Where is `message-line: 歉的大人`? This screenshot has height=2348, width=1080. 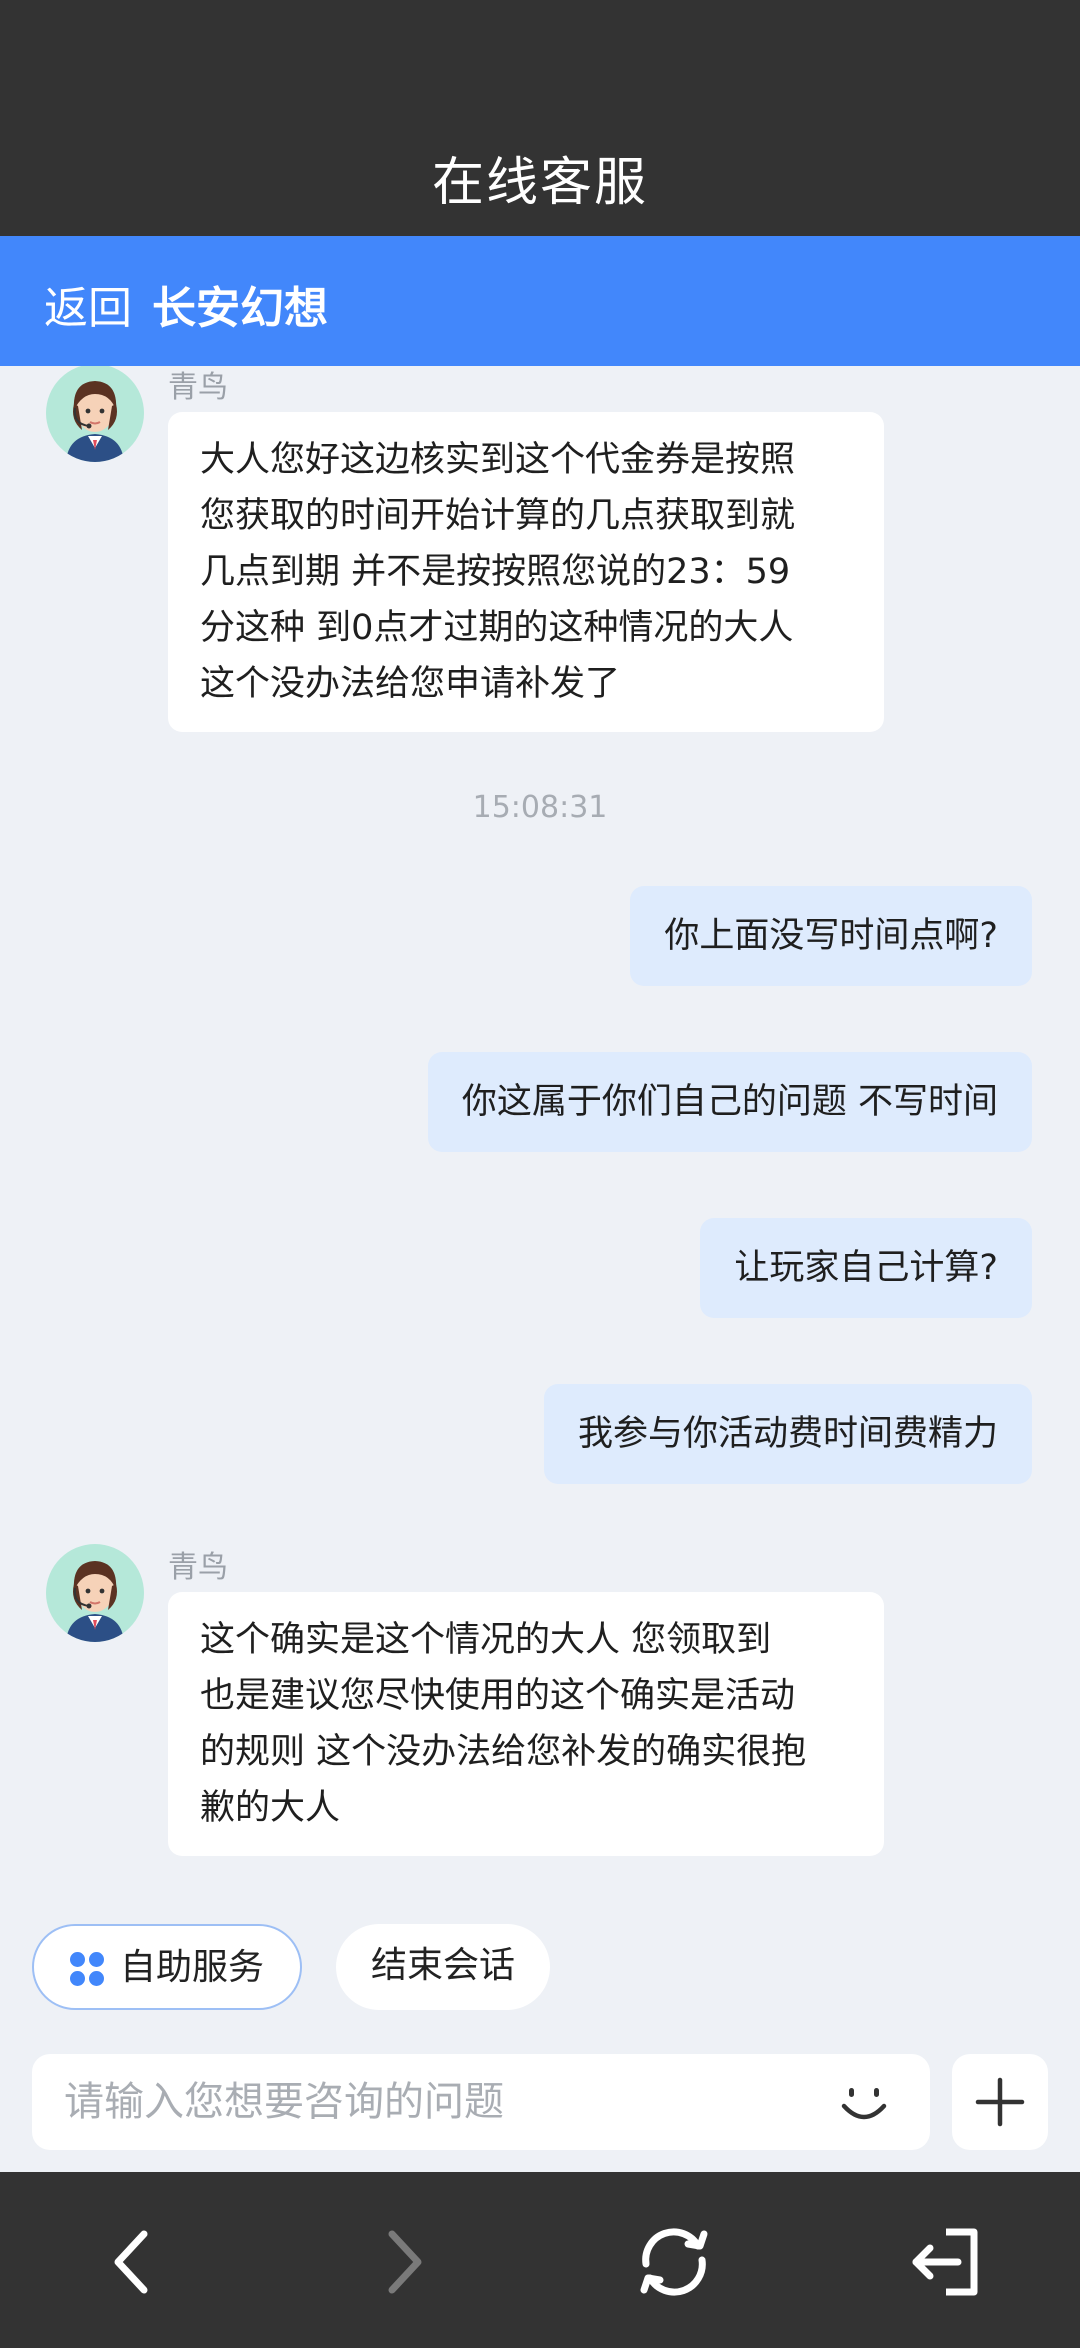 message-line: 歉的大人 is located at coordinates (270, 1808).